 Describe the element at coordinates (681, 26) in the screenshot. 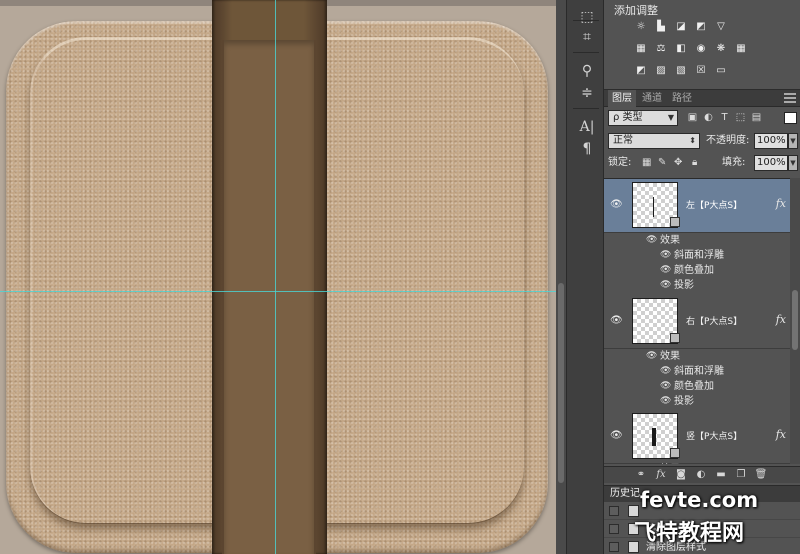

I see `curves-icon: ◪` at that location.